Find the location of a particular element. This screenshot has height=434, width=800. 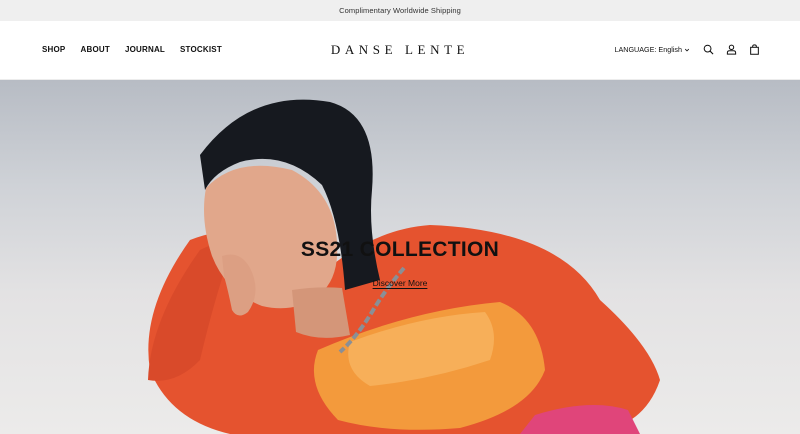

announcement-bar: Complimentary Worldwide Shipping is located at coordinates (400, 10).